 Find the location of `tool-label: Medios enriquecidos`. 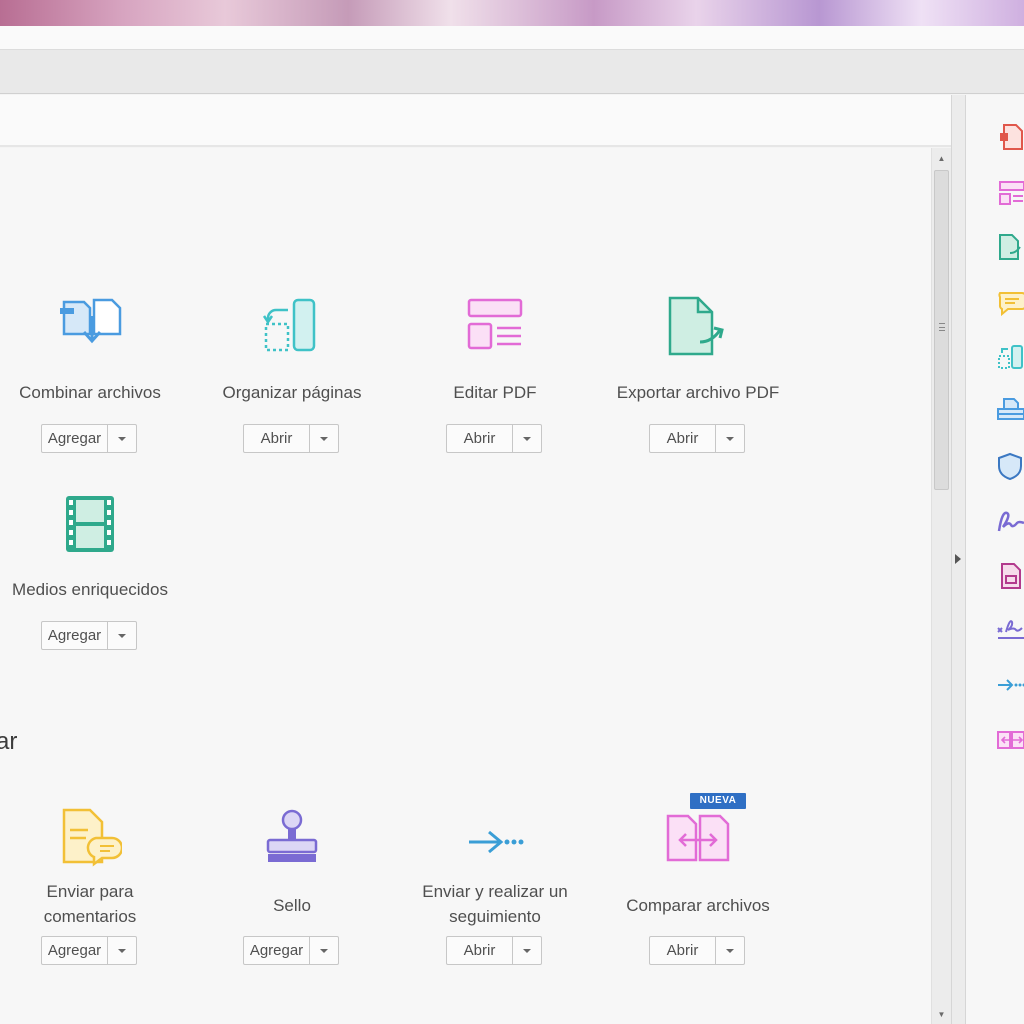

tool-label: Medios enriquecidos is located at coordinates (90, 589).